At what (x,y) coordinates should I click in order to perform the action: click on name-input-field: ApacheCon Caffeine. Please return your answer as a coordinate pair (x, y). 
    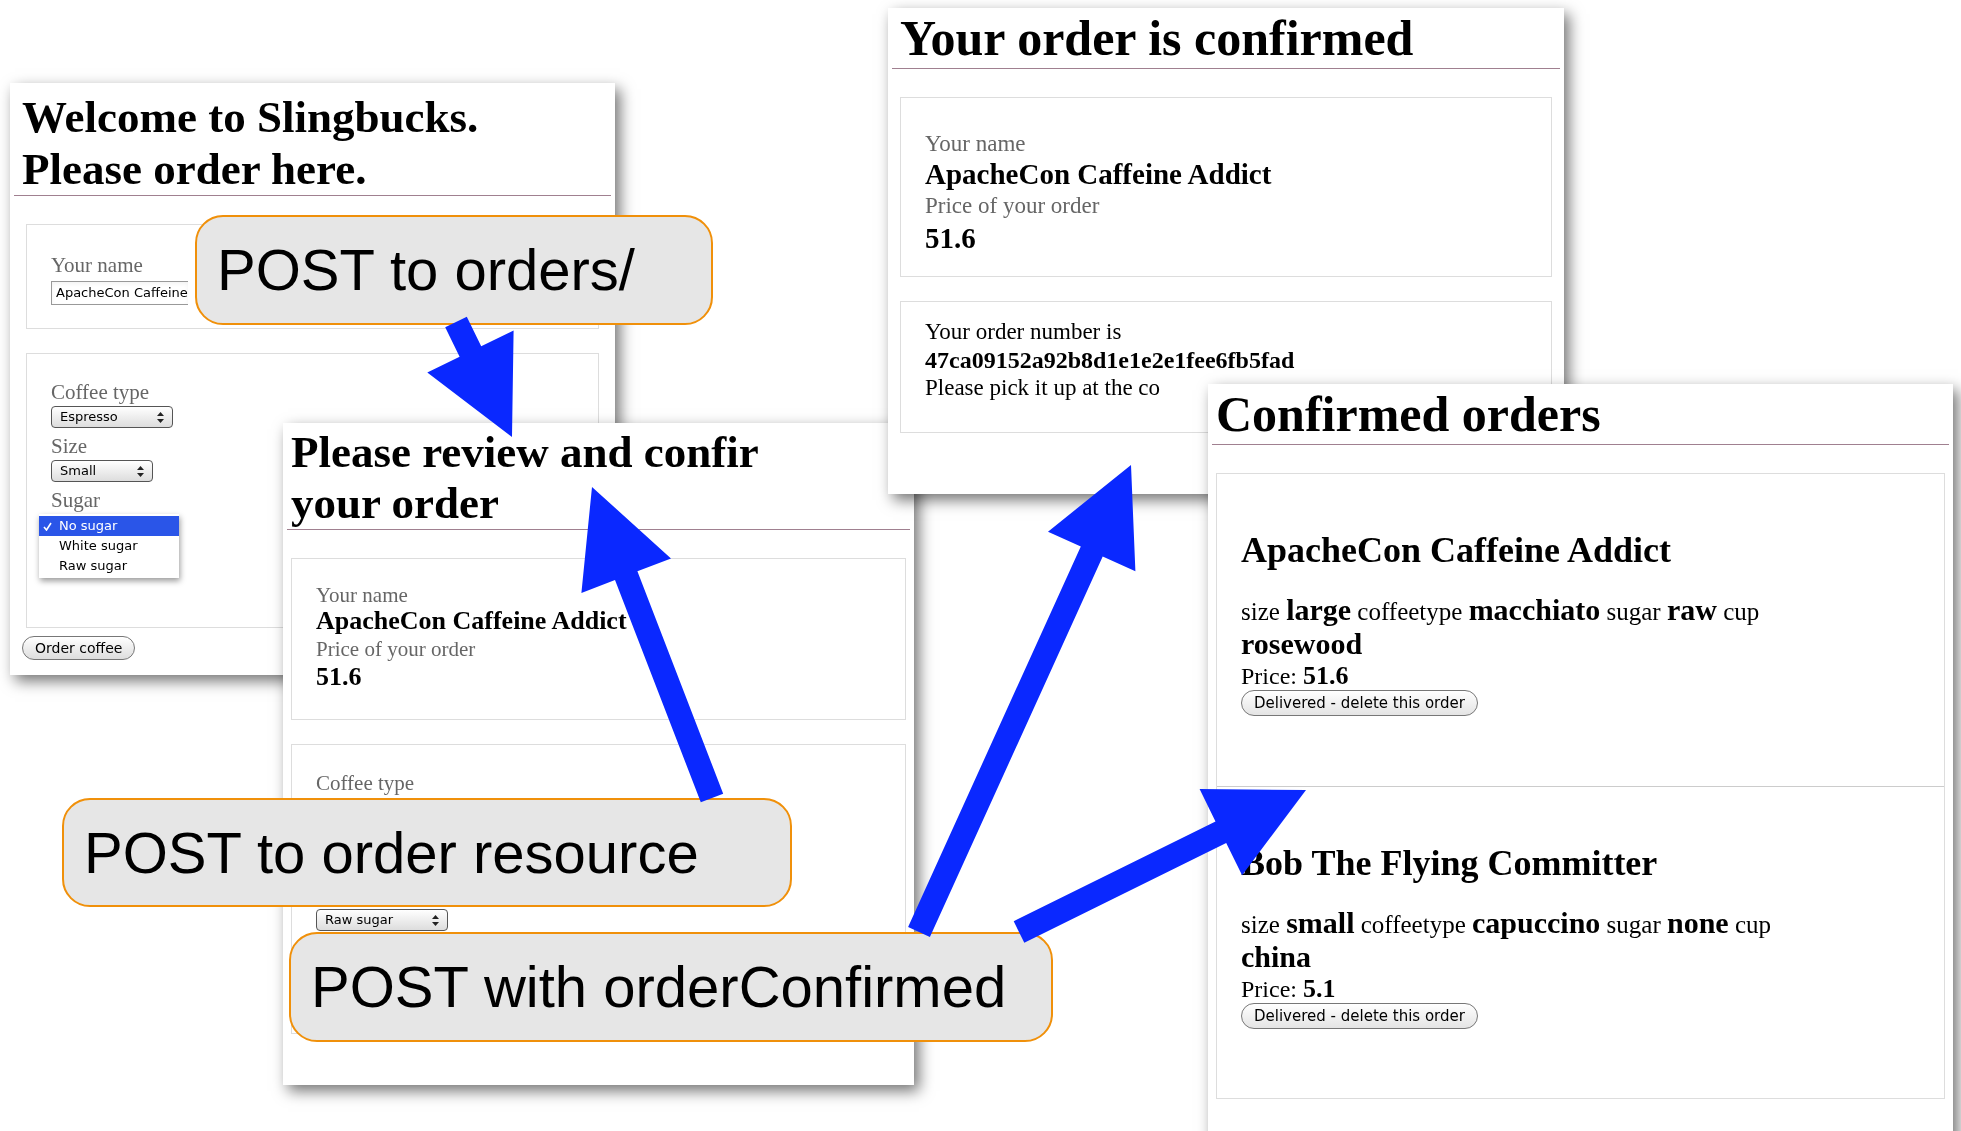
    Looking at the image, I should click on (119, 293).